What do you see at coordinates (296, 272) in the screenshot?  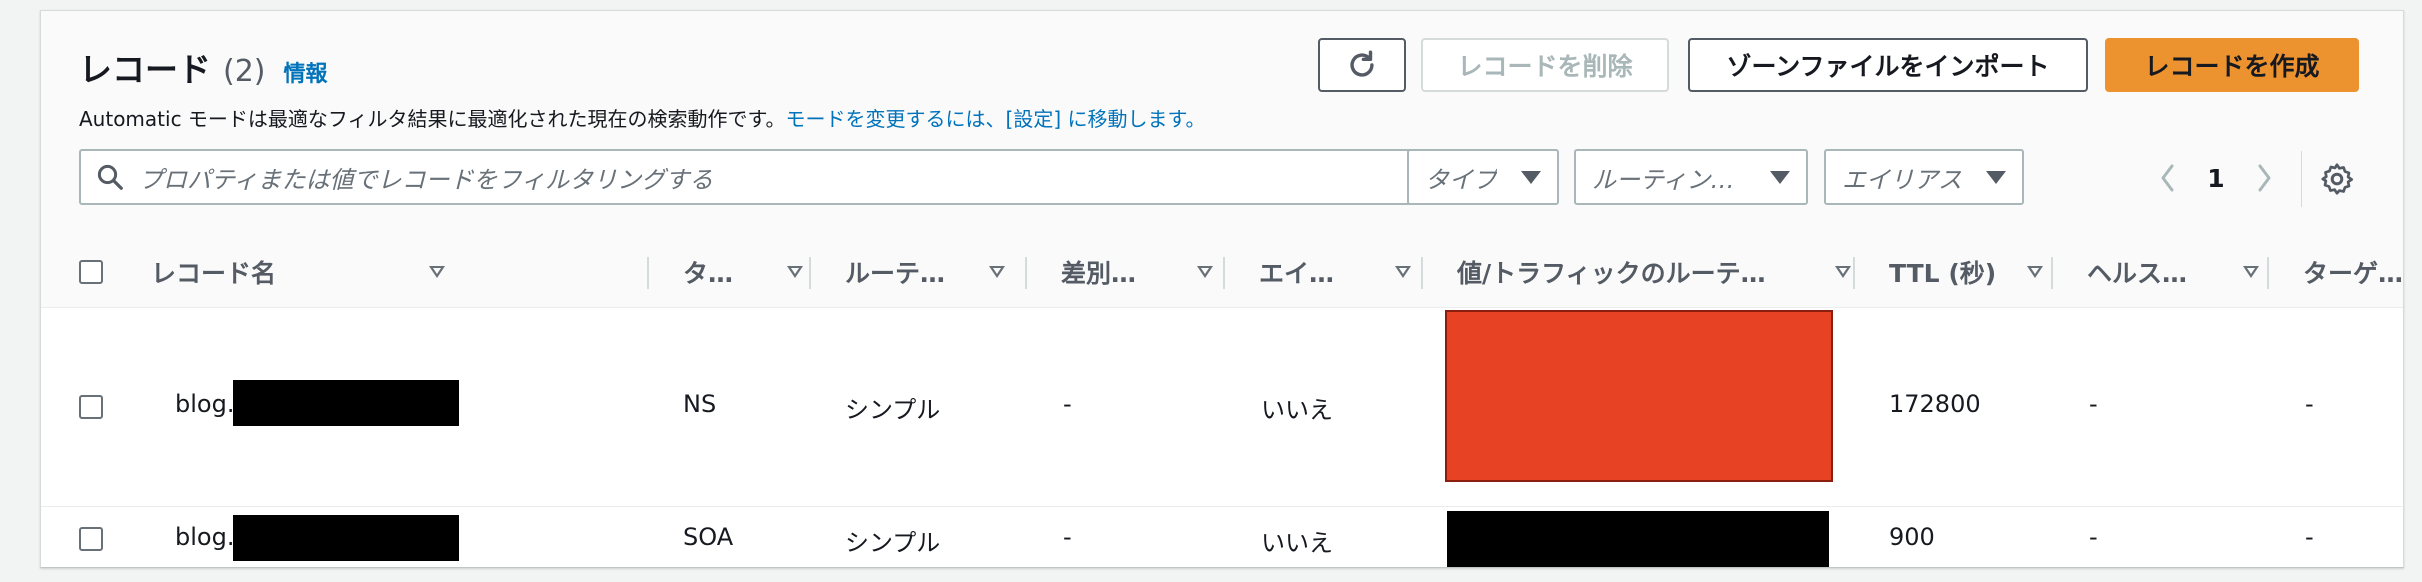 I see `column-header-record-name: レコード名` at bounding box center [296, 272].